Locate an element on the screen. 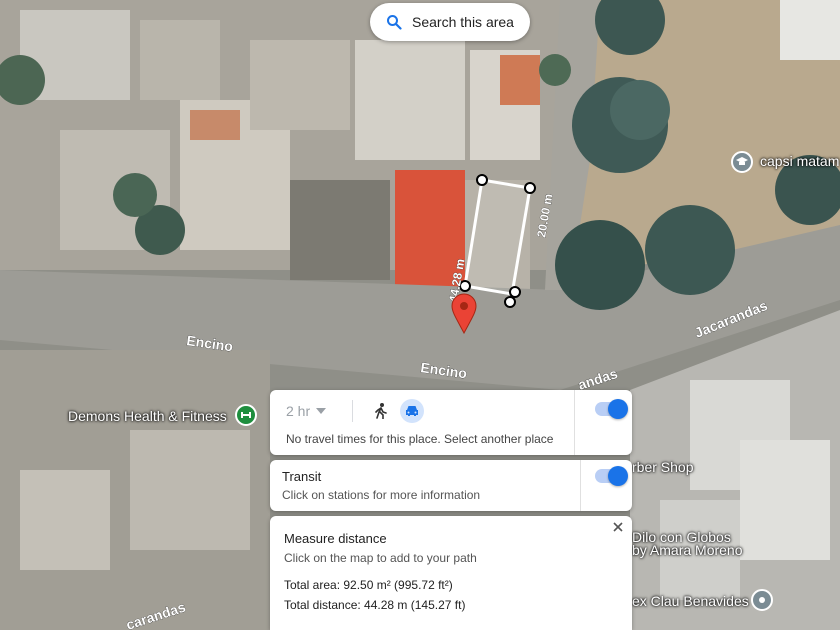 The width and height of the screenshot is (840, 630). school-poi-icon is located at coordinates (742, 162).